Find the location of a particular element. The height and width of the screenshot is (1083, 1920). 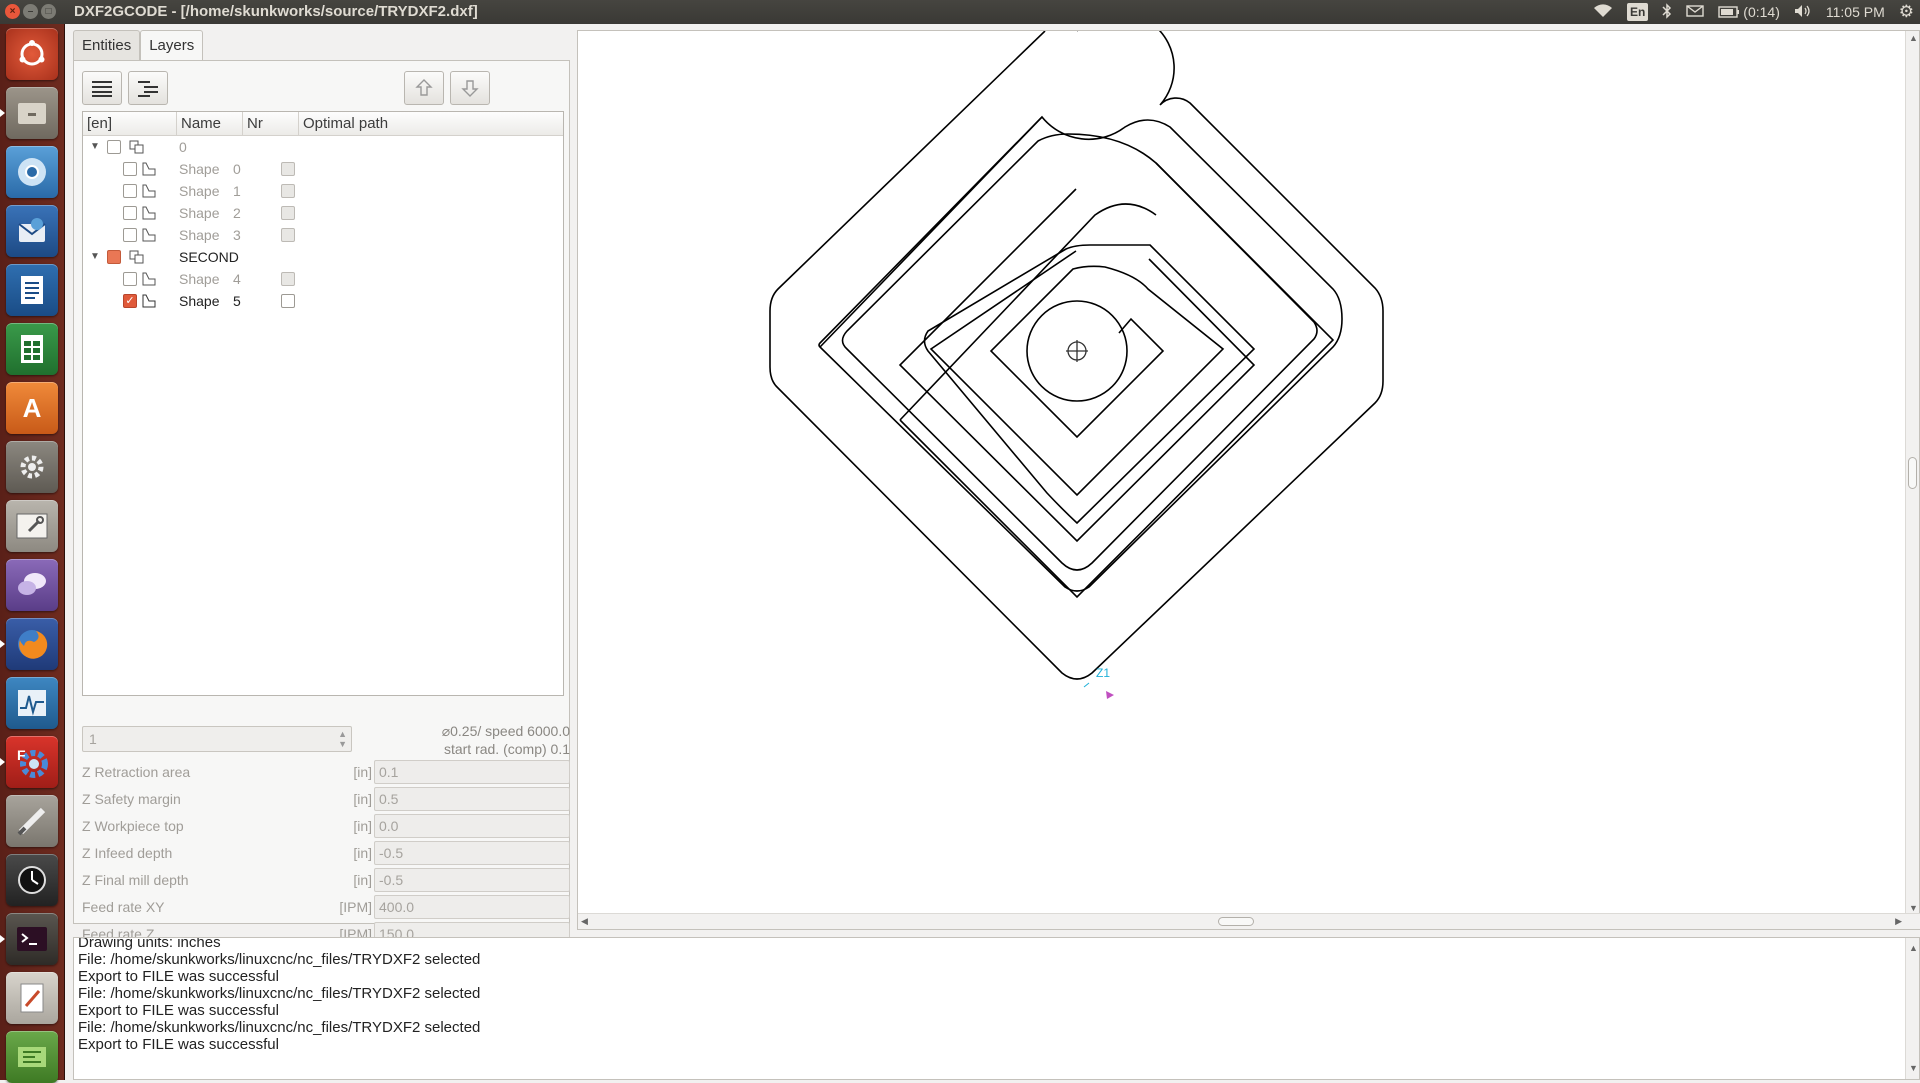

terminal-icon is located at coordinates (29, 939).